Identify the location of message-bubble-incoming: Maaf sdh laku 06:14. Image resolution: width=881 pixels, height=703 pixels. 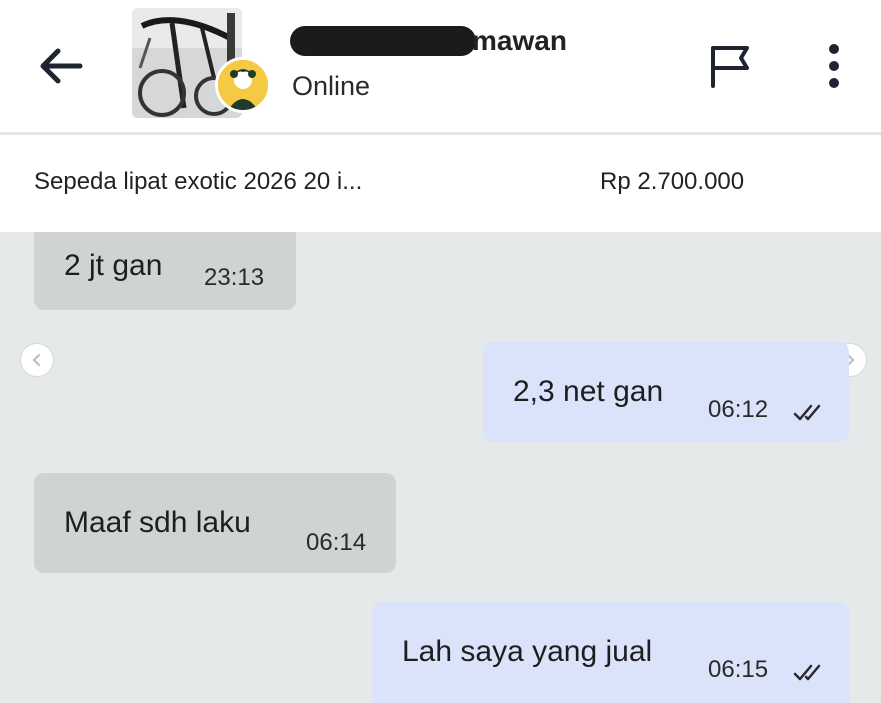
(215, 523).